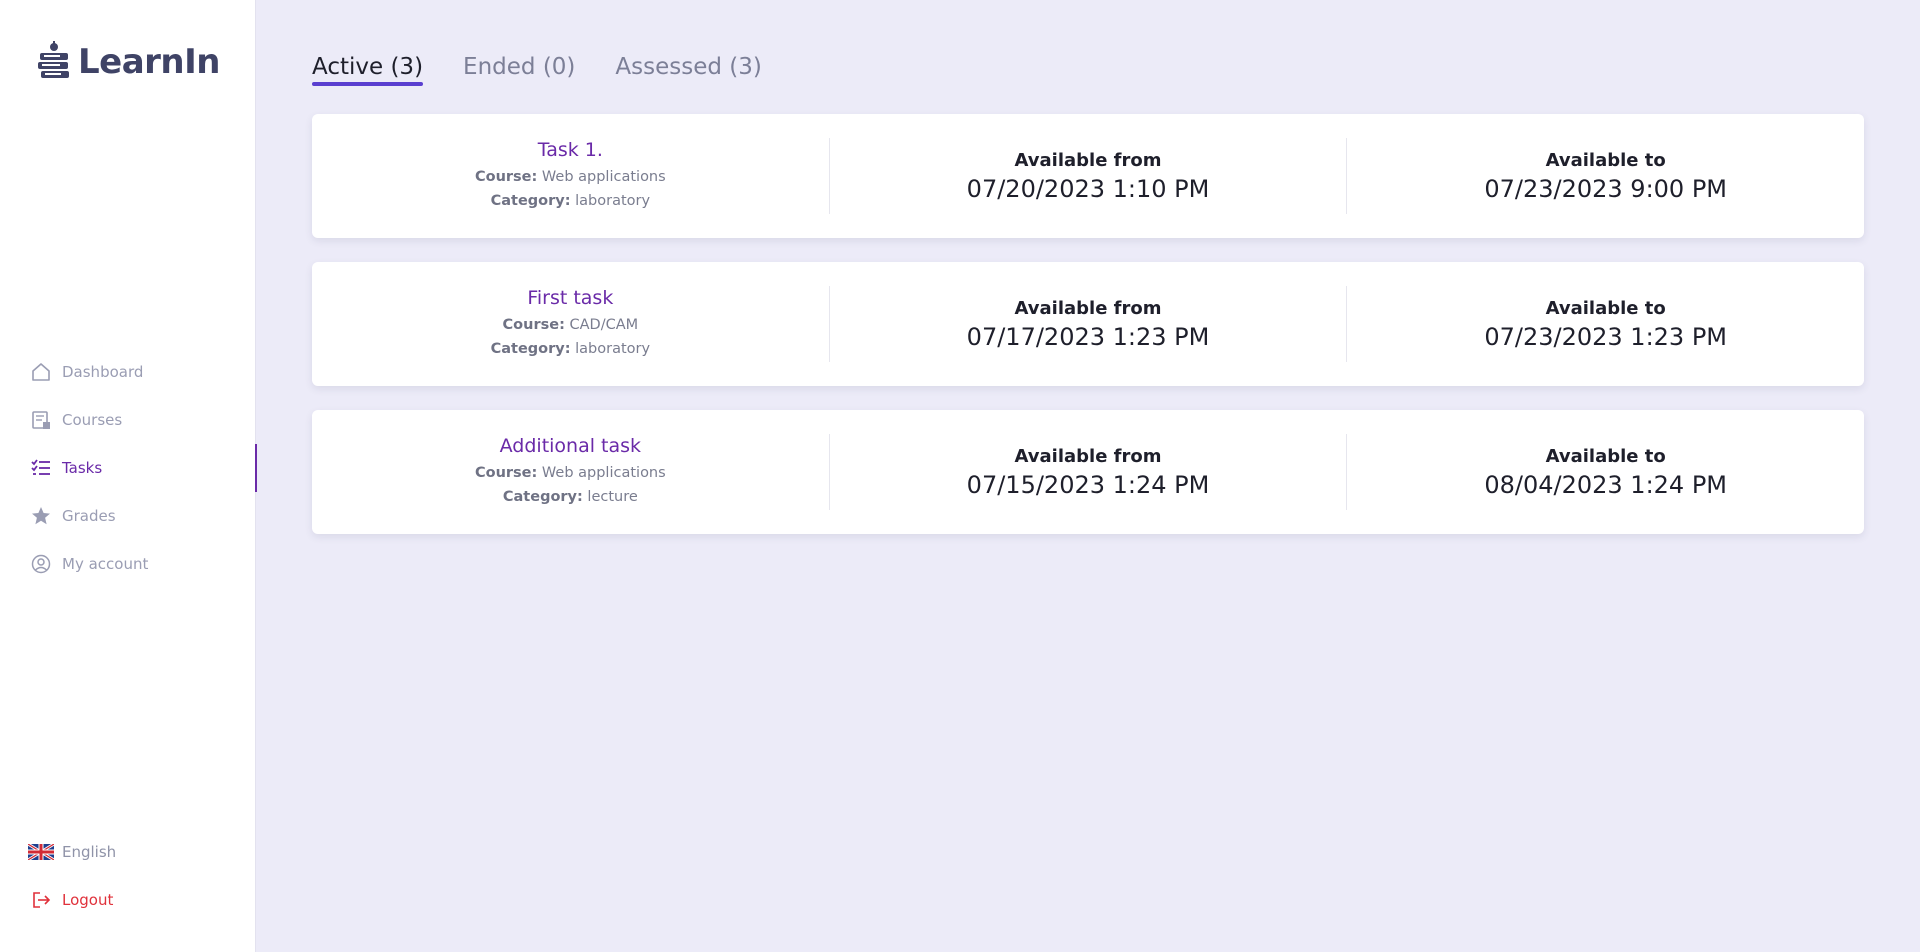 Image resolution: width=1920 pixels, height=952 pixels. Describe the element at coordinates (149, 62) in the screenshot. I see `app-name: LearnIn` at that location.